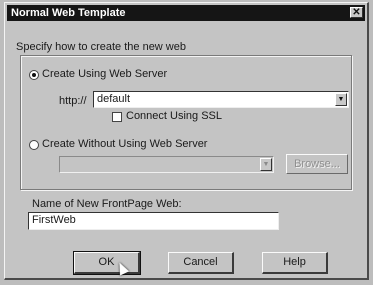 The height and width of the screenshot is (285, 373). What do you see at coordinates (114, 99) in the screenshot?
I see `server-select-value: default` at bounding box center [114, 99].